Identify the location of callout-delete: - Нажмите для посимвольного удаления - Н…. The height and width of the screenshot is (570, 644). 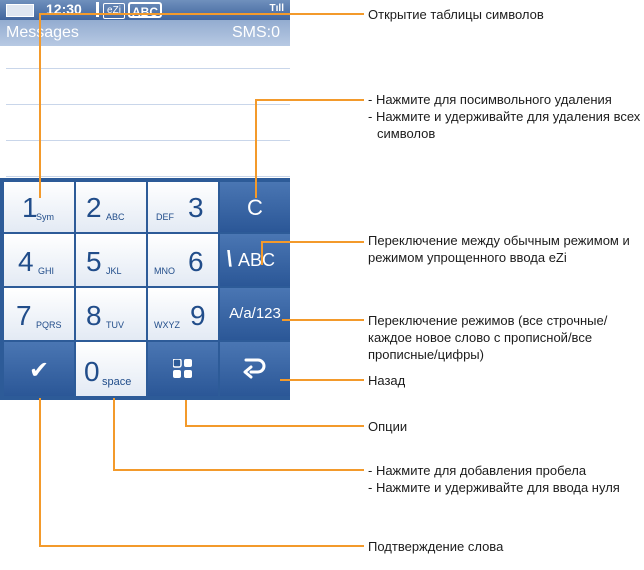
(504, 116).